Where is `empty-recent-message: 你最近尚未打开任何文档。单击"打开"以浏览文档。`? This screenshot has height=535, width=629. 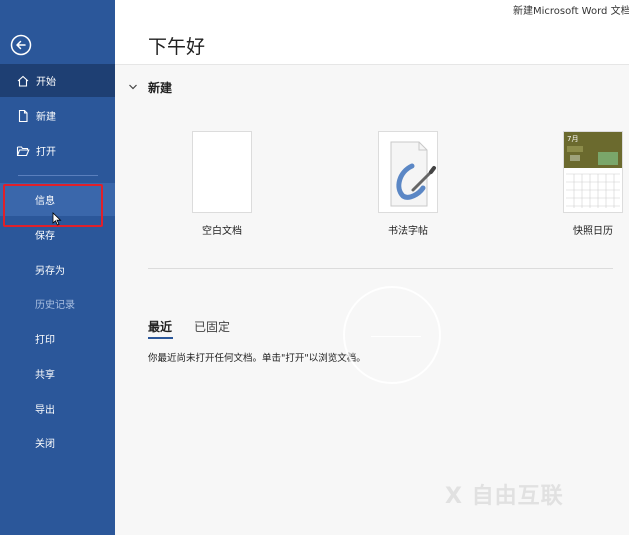
empty-recent-message: 你最近尚未打开任何文档。单击"打开"以浏览文档。 is located at coordinates (257, 358).